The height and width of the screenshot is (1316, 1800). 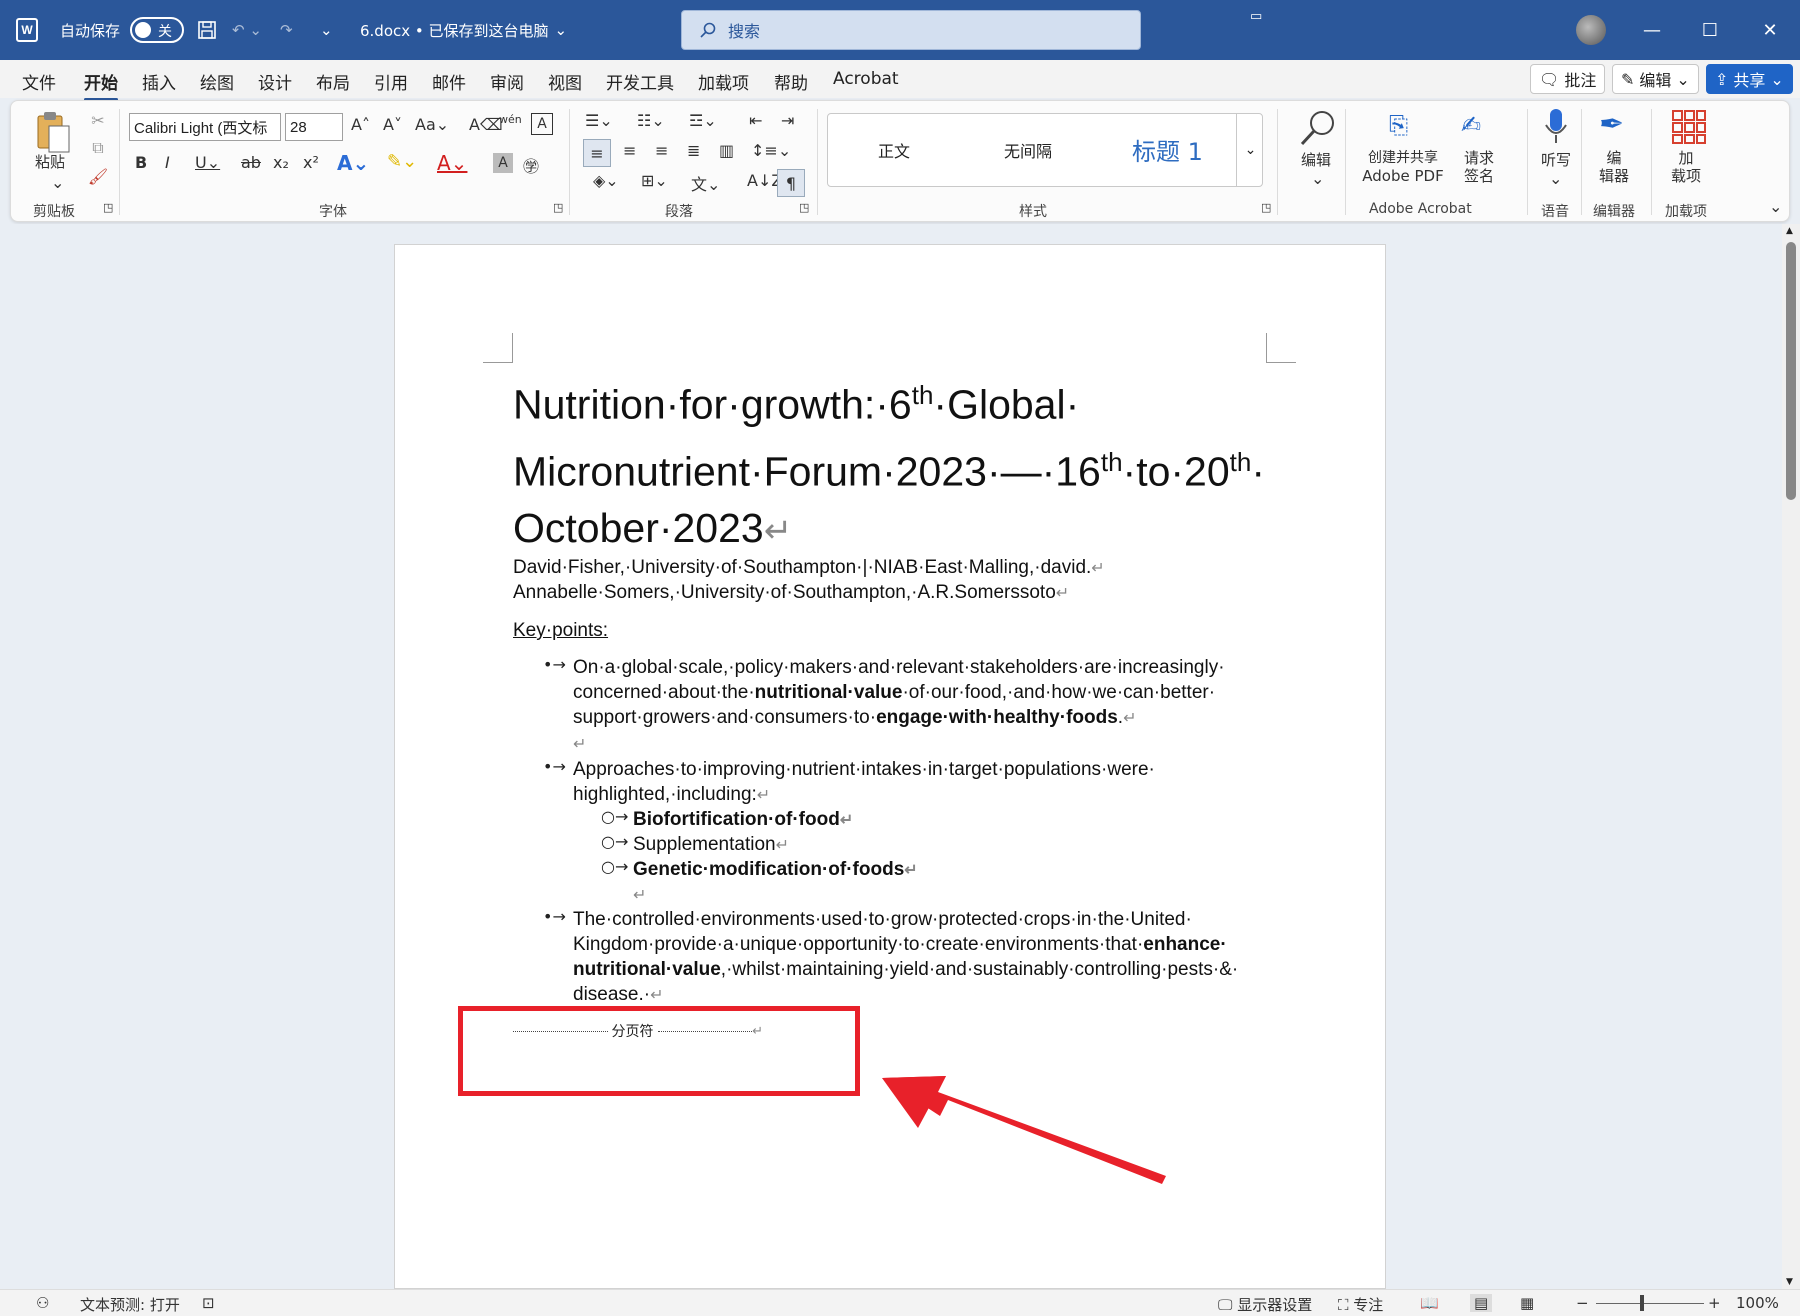 What do you see at coordinates (1655, 79) in the screenshot?
I see `editing-mode-button: ✎ 编辑 ⌄` at bounding box center [1655, 79].